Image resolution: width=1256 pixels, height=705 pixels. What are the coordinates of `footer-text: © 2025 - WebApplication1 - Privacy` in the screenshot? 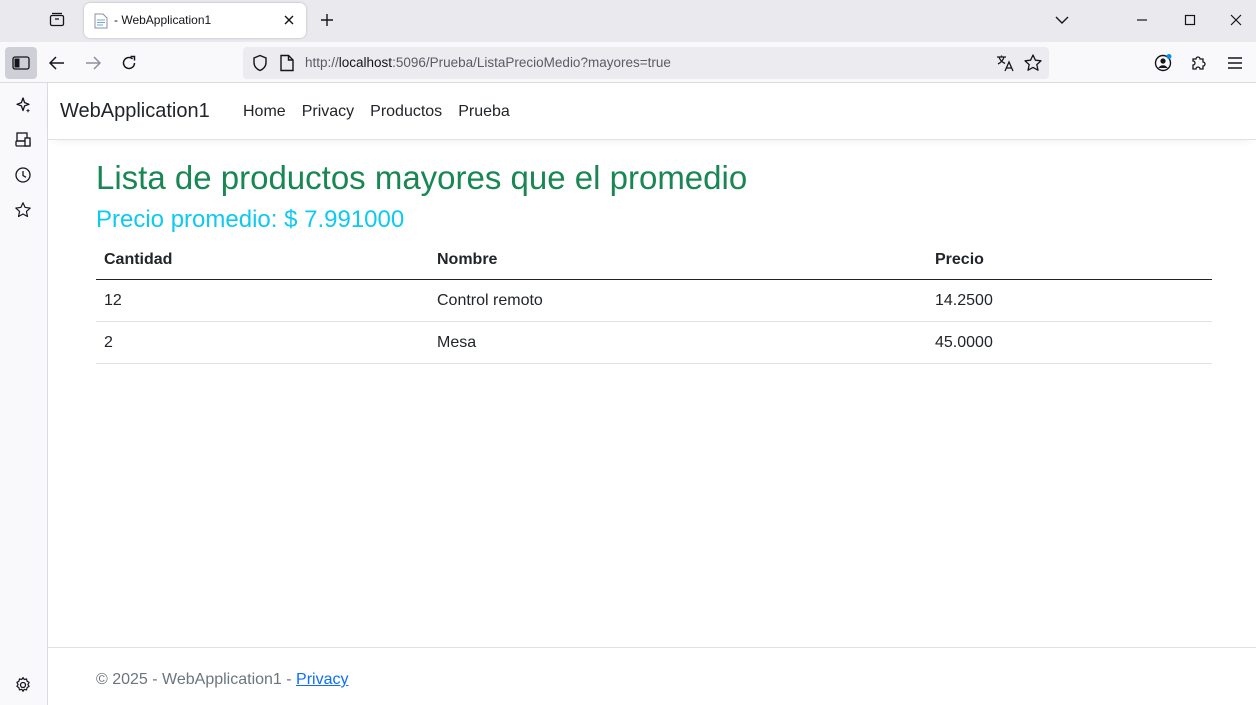 It's located at (222, 680).